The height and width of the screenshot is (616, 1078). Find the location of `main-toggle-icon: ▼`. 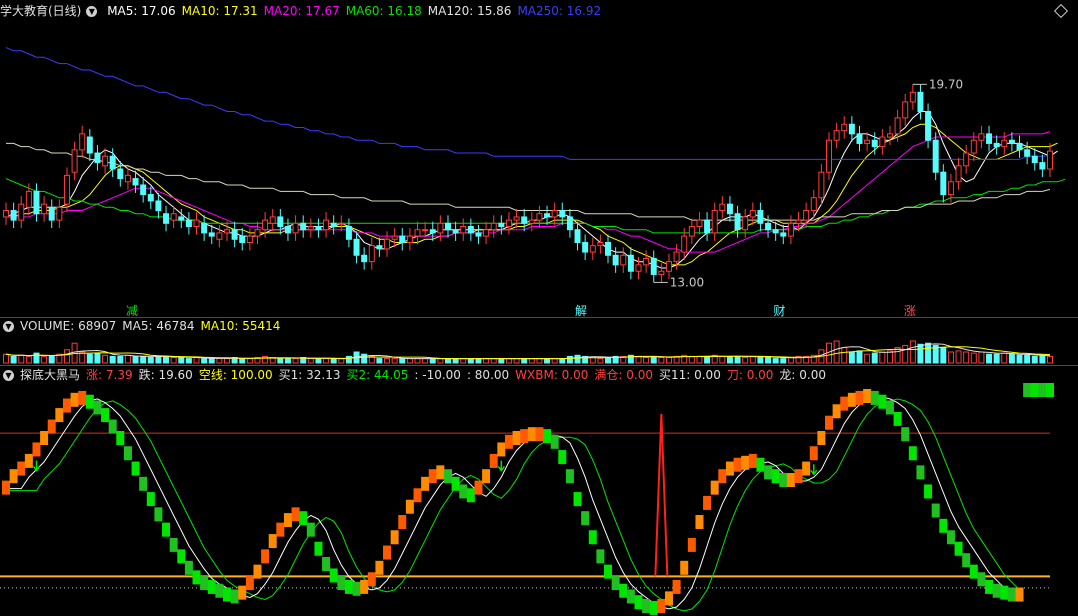

main-toggle-icon: ▼ is located at coordinates (92, 11).